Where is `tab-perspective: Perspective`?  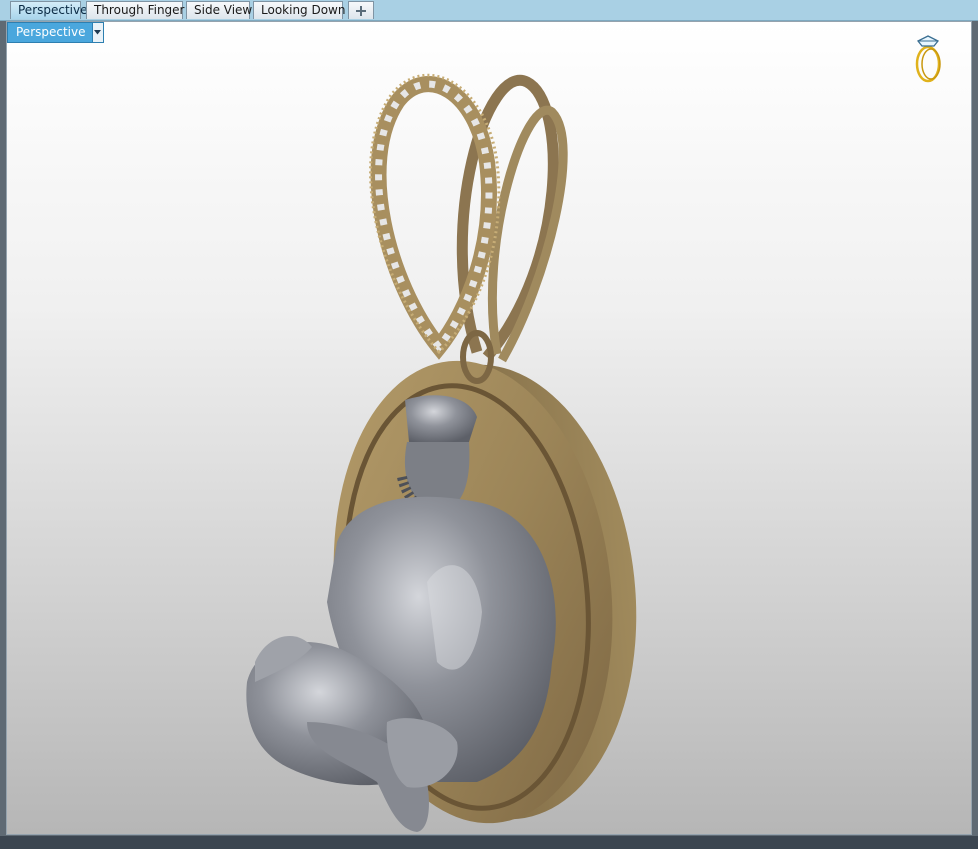
tab-perspective: Perspective is located at coordinates (49, 10).